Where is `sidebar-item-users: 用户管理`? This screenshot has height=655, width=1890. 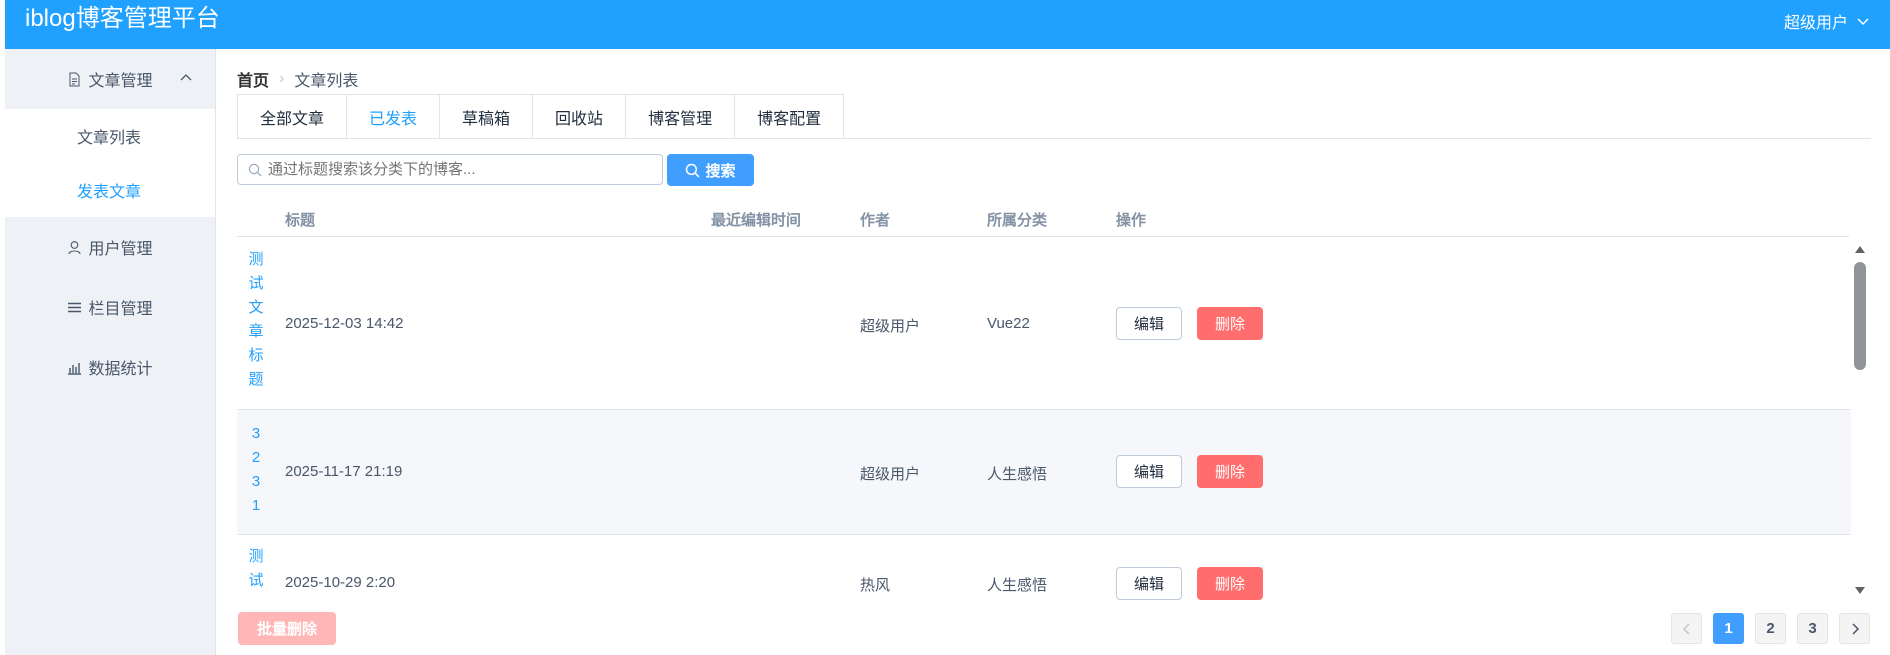
sidebar-item-users: 用户管理 is located at coordinates (110, 247).